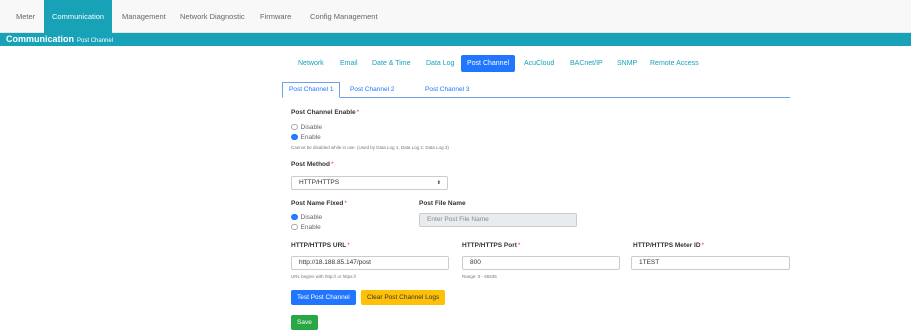 This screenshot has width=911, height=331. What do you see at coordinates (324, 276) in the screenshot?
I see `url-help-text: URL begins with http:// or https://` at bounding box center [324, 276].